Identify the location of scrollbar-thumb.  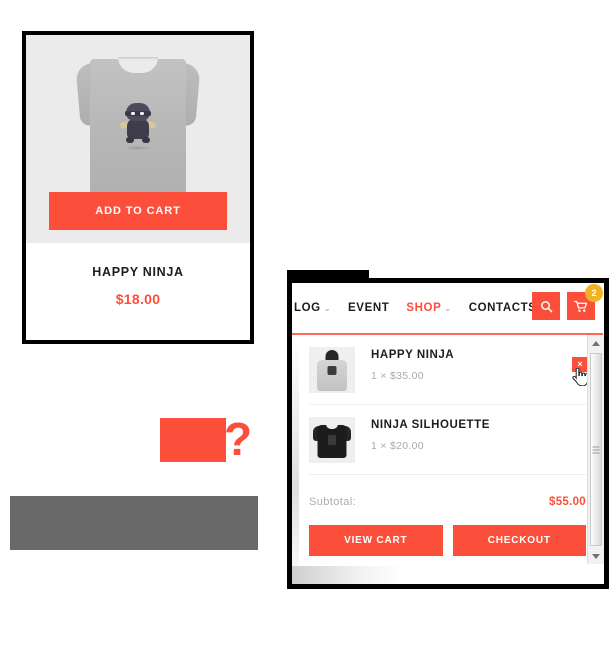
(596, 449).